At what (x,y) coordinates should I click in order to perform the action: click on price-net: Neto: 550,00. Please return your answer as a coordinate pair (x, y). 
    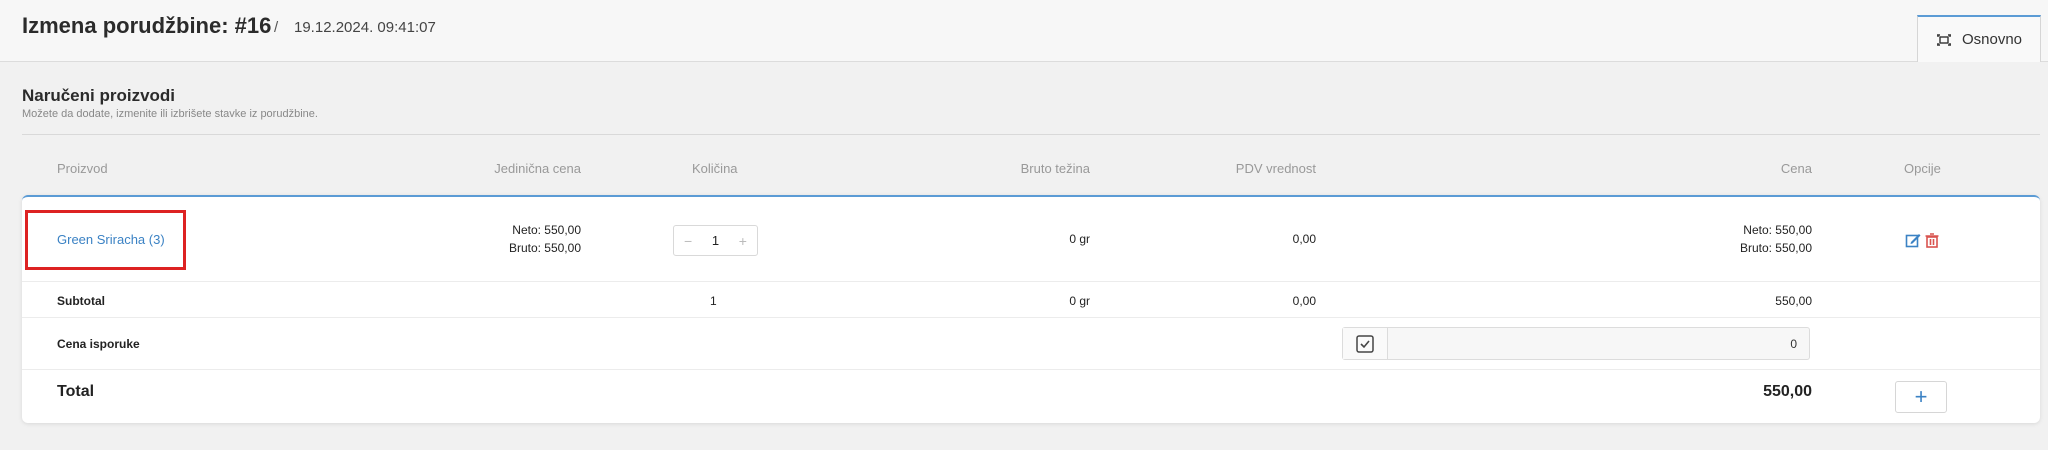
    Looking at the image, I should click on (1777, 230).